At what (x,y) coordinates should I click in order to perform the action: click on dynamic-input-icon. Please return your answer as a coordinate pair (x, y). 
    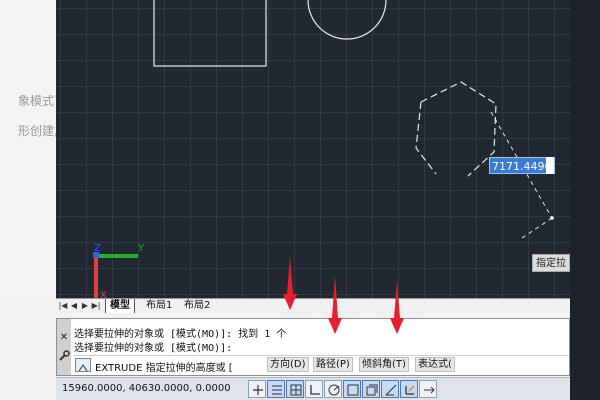
    Looking at the image, I should click on (428, 389).